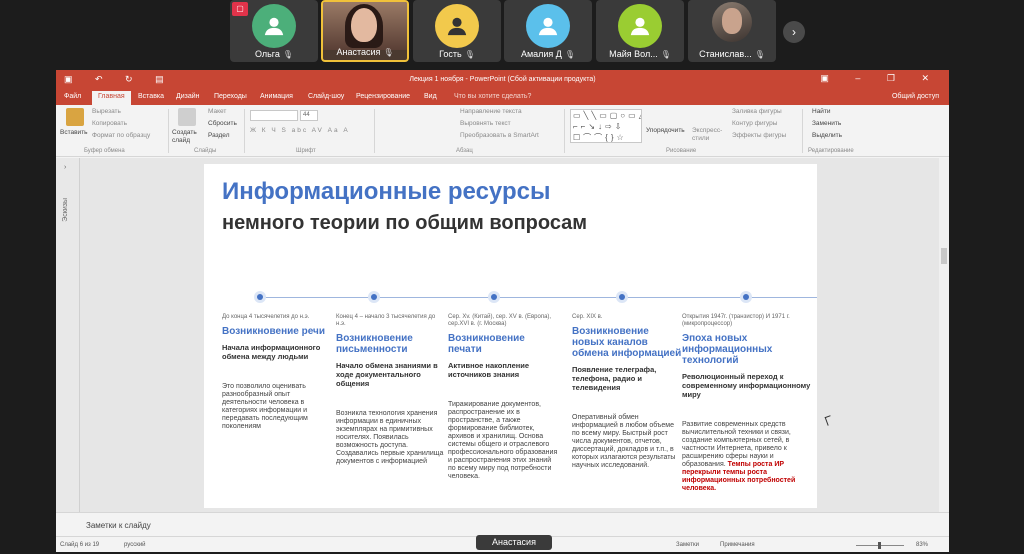 This screenshot has height=554, width=1024. I want to click on participant-tile-stanislav: Станислав... 🎙, so click(732, 31).